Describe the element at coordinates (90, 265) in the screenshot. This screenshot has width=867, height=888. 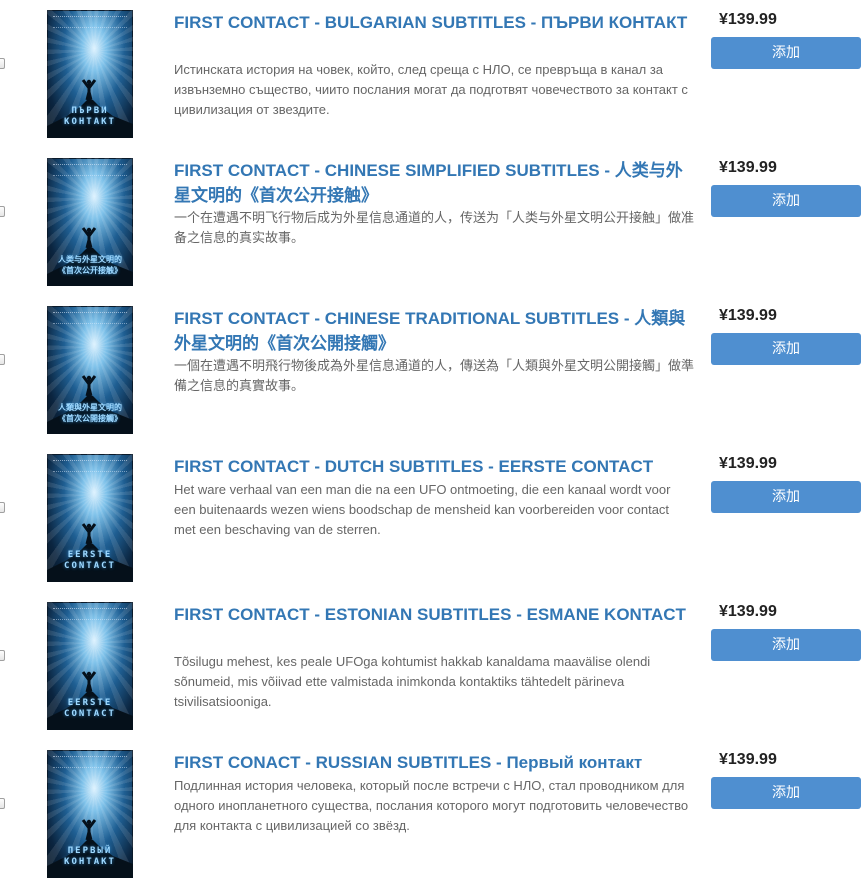
I see `cover-title: 人类与外星文明的 《首次公开接触》` at that location.